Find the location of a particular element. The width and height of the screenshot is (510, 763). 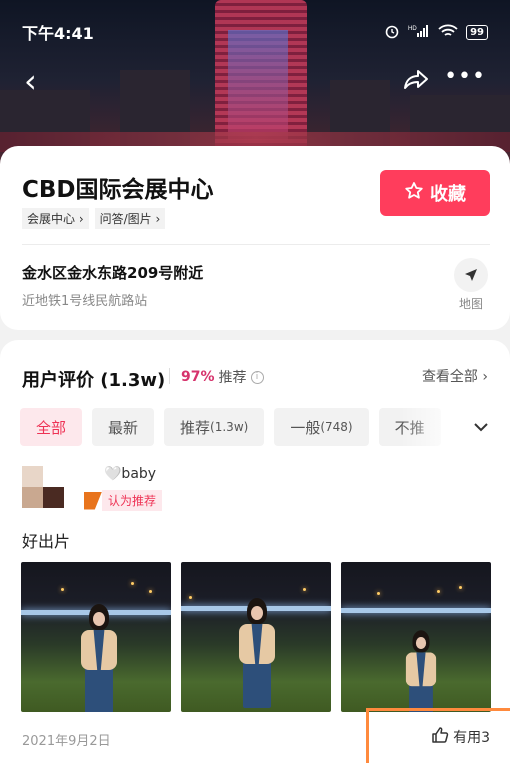

filter-chip-recommend: 推荐 (1.3w) is located at coordinates (214, 427).